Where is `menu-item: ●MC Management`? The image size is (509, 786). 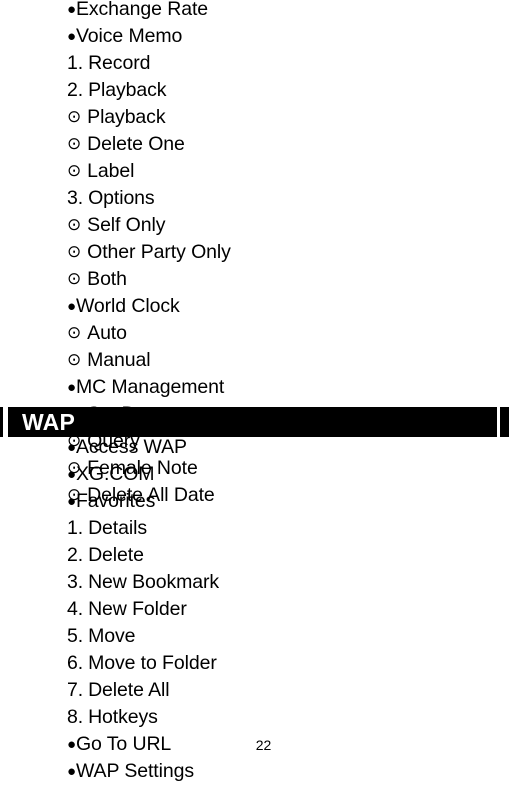 menu-item: ●MC Management is located at coordinates (254, 387).